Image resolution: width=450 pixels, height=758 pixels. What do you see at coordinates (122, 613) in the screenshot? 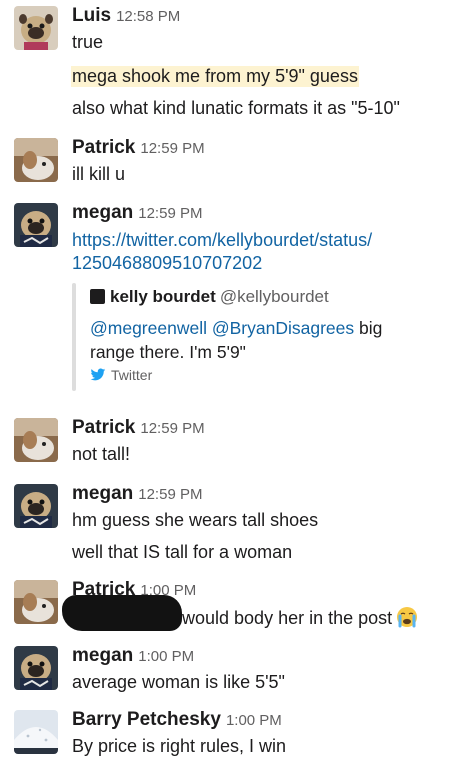
I see `redaction-scribble` at bounding box center [122, 613].